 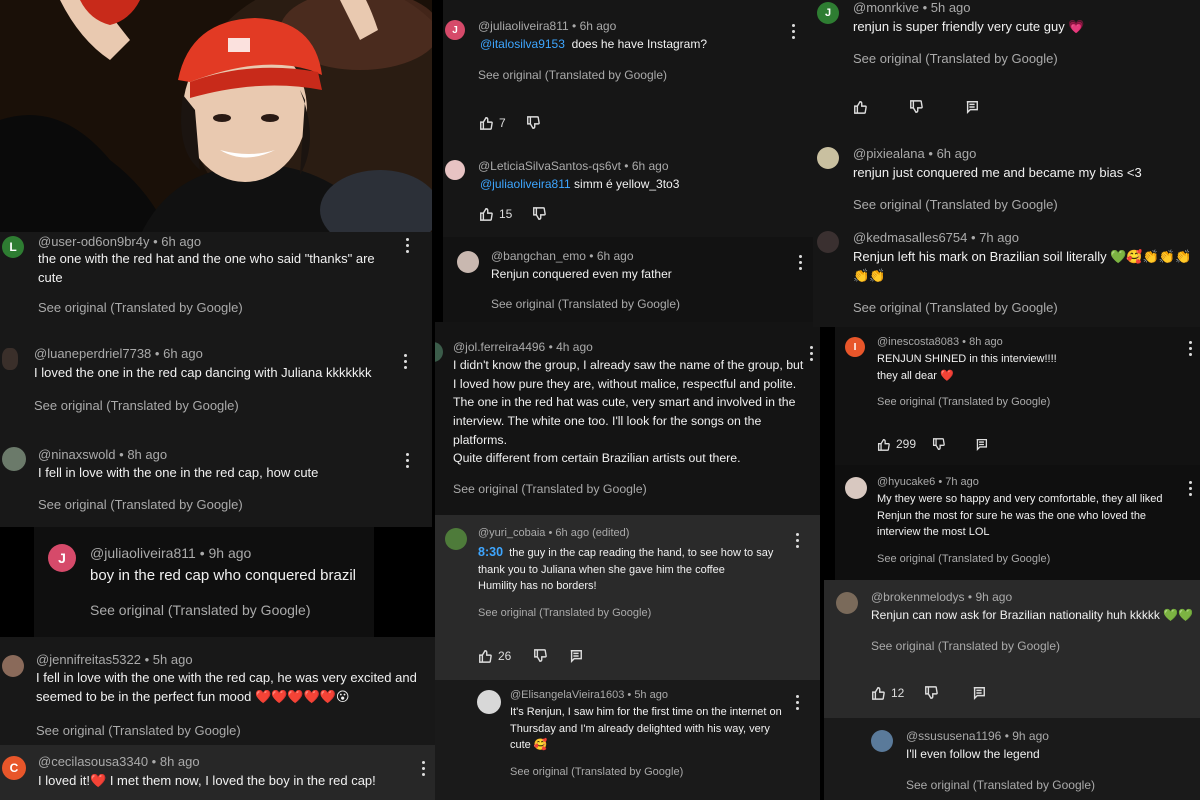 I want to click on avatar: L, so click(x=13, y=247).